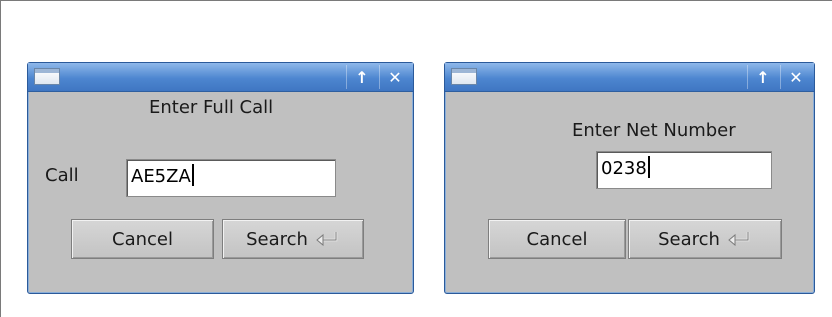  What do you see at coordinates (231, 178) in the screenshot?
I see `call-input: AE5ZA` at bounding box center [231, 178].